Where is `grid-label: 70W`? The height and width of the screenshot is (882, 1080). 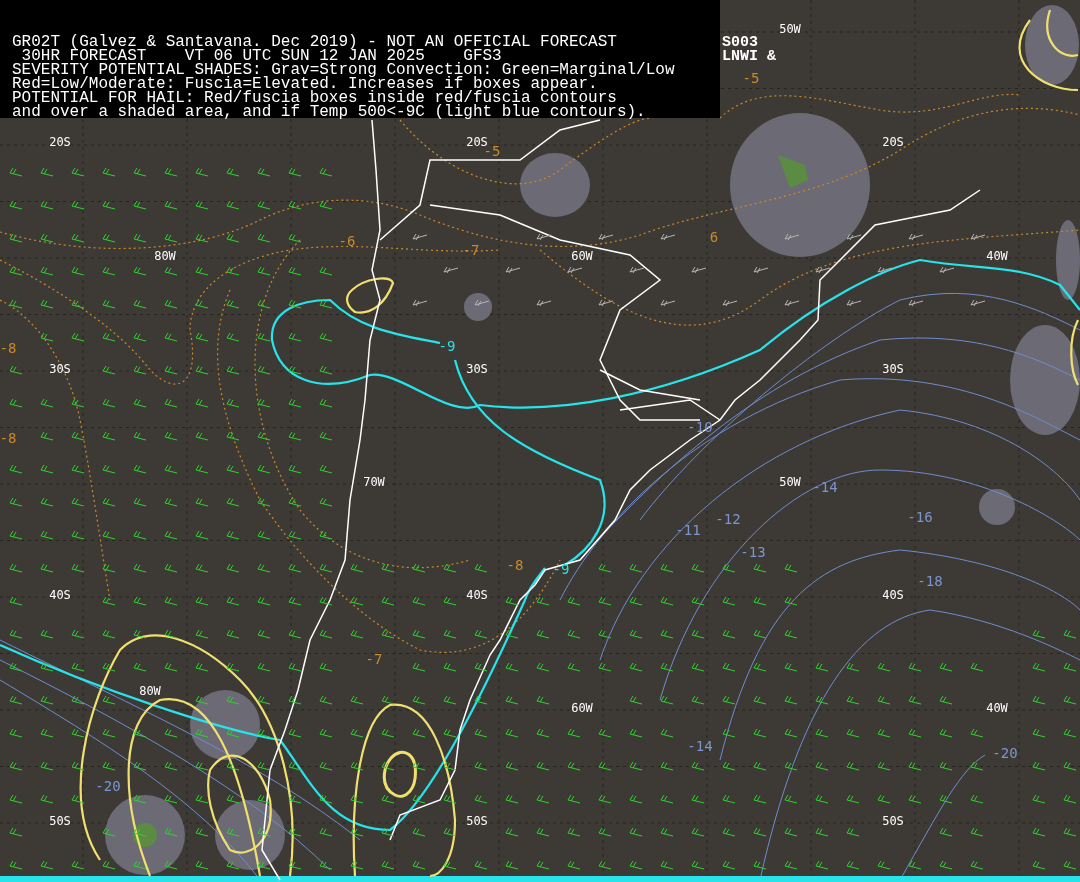
grid-label: 70W is located at coordinates (374, 482).